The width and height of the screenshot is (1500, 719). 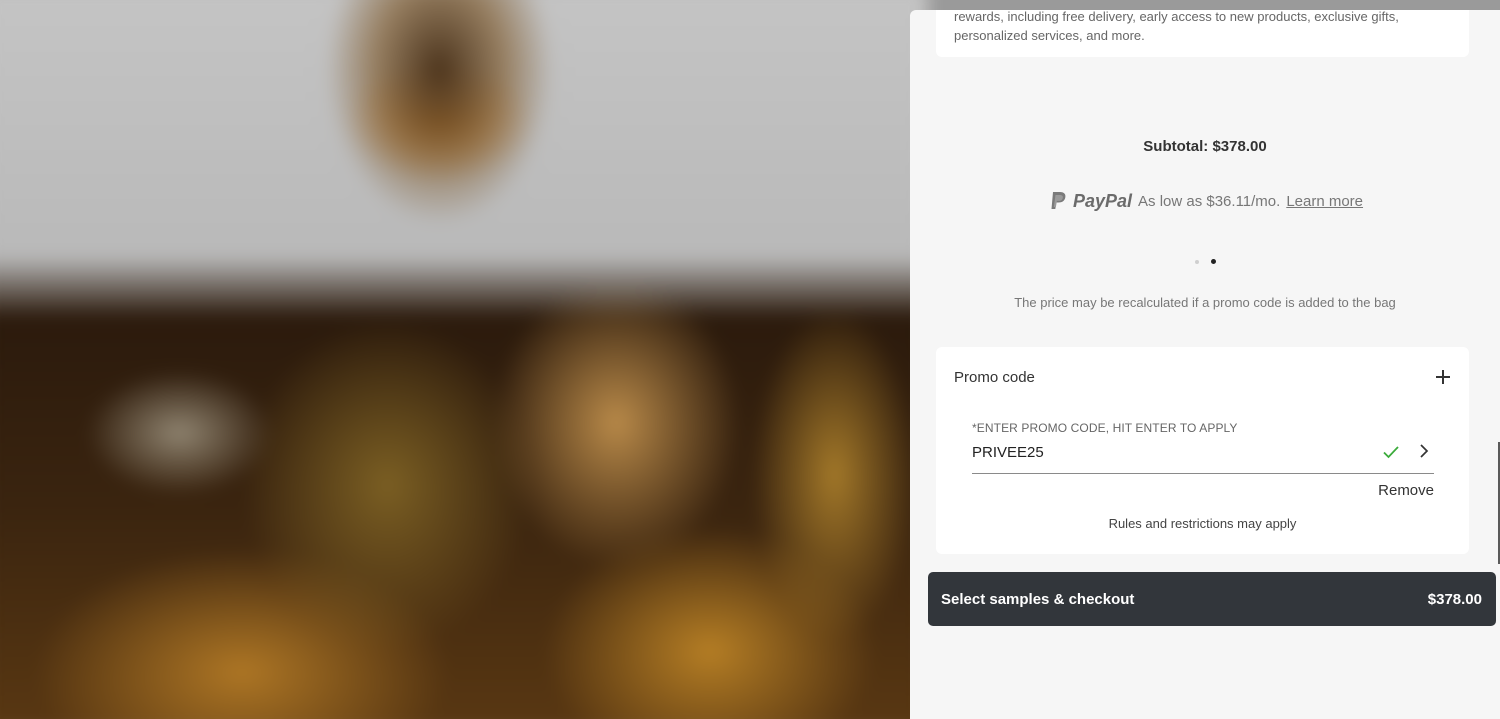 I want to click on remove-promo-button: Remove, so click(x=1406, y=490).